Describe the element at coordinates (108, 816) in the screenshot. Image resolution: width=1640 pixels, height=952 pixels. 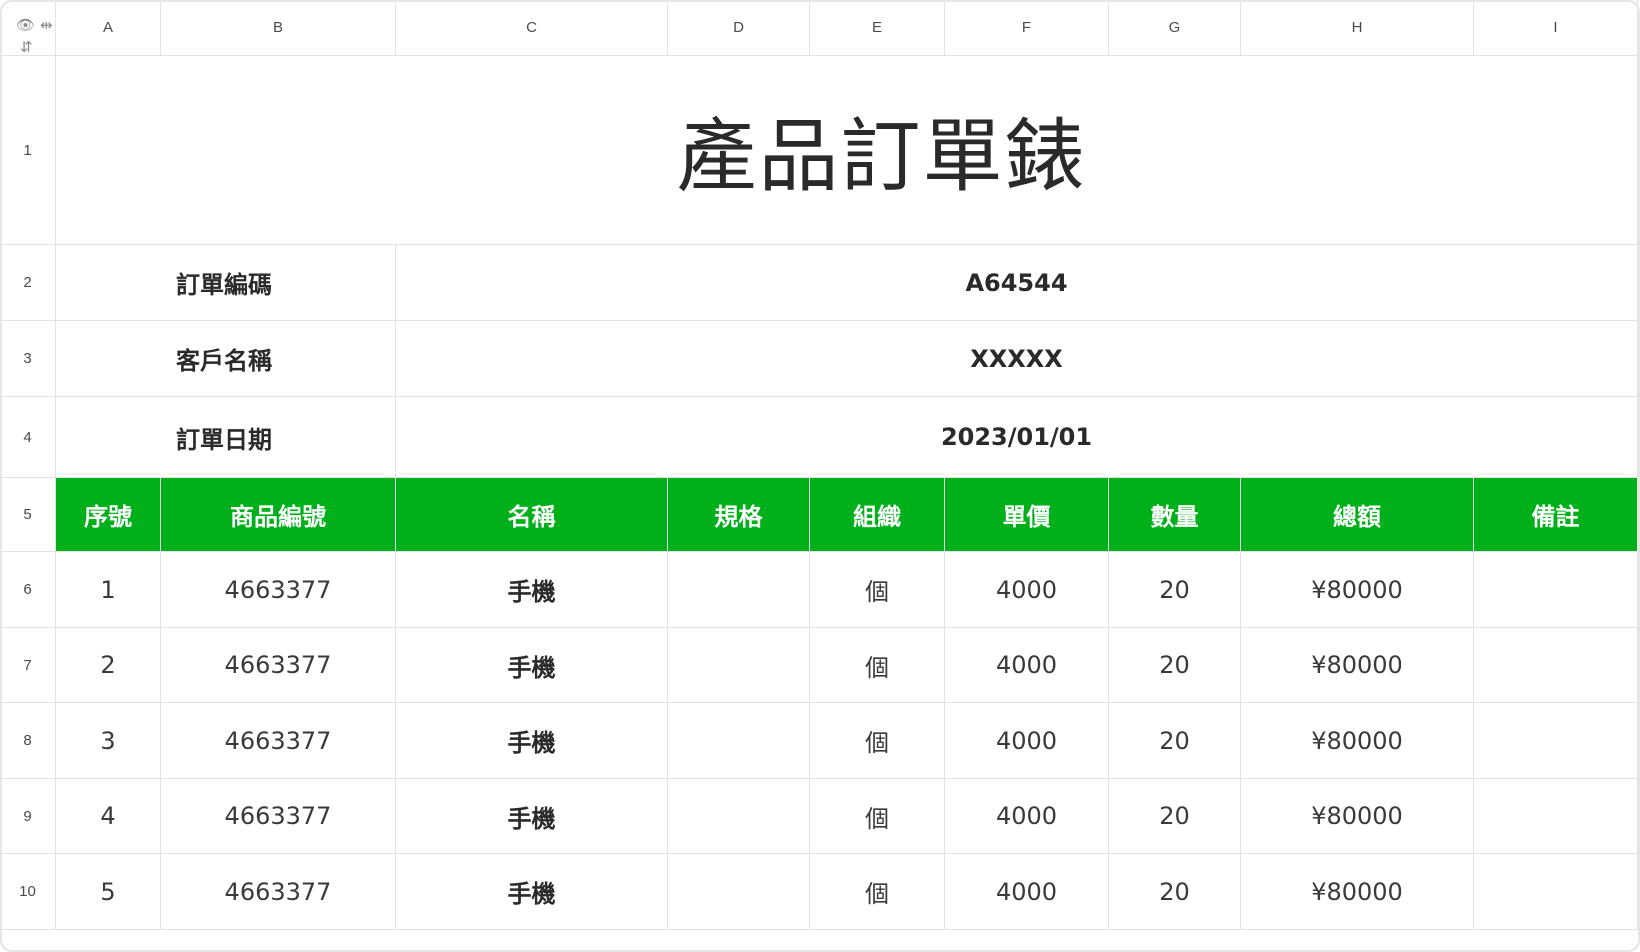
I see `table-cell-serial: 4` at that location.